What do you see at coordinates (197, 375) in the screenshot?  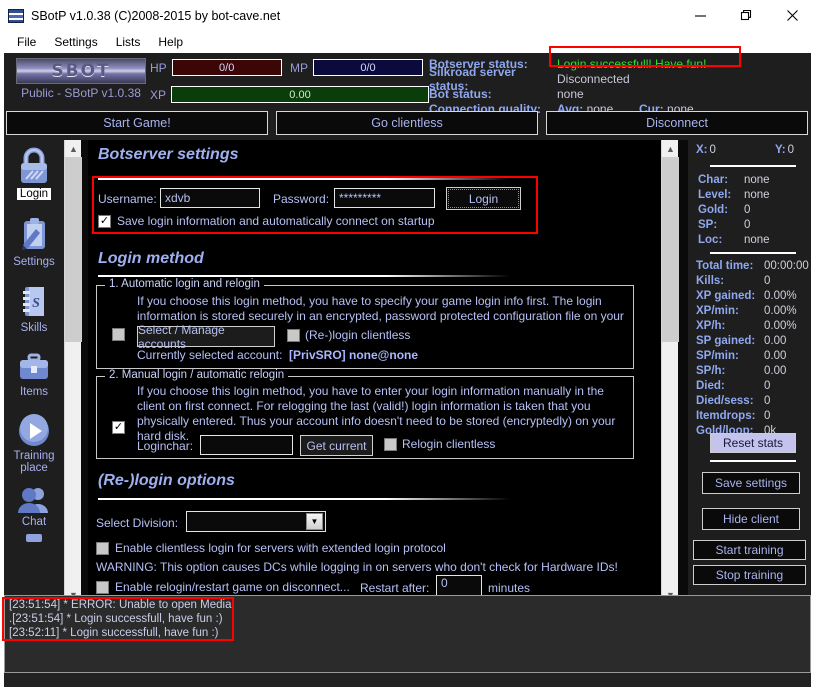 I see `manual-login-group-caption: 2. Manual login / automatic relogin` at bounding box center [197, 375].